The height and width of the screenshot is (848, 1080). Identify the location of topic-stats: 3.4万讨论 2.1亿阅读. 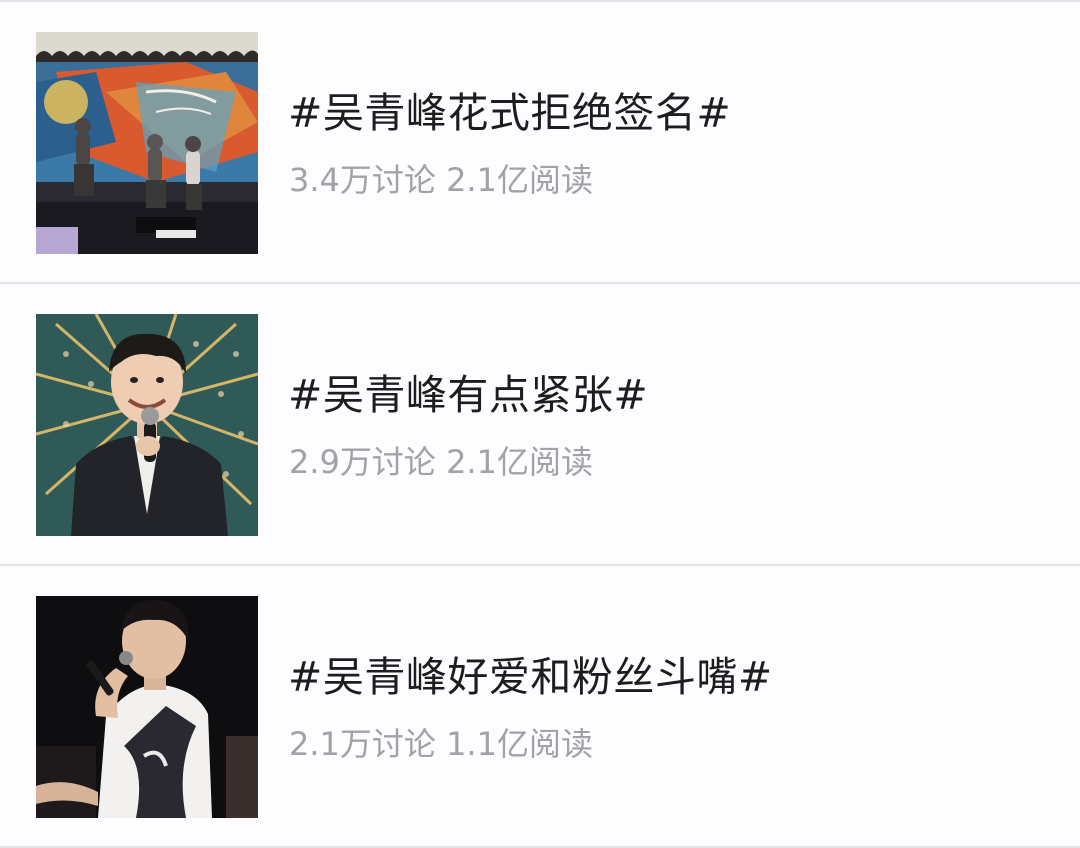
(441, 180).